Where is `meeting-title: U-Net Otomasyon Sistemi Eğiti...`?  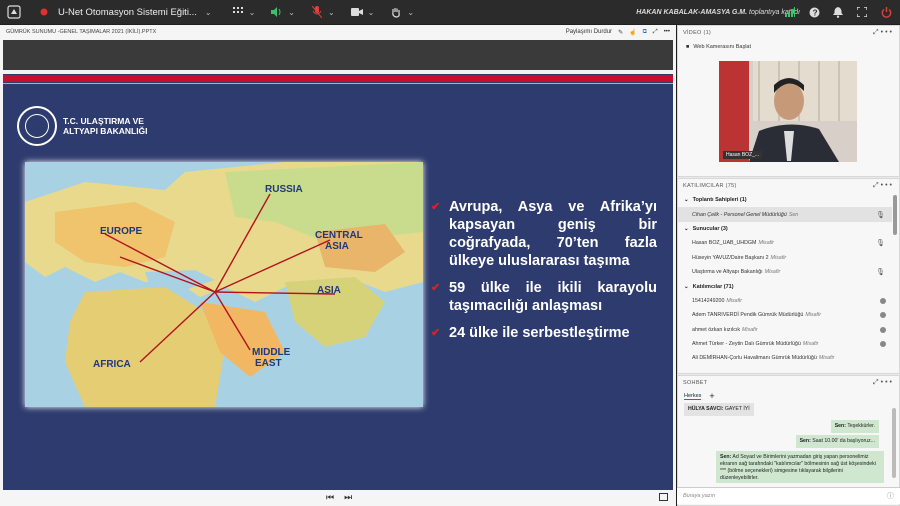
meeting-title: U-Net Otomasyon Sistemi Eğiti... is located at coordinates (127, 12).